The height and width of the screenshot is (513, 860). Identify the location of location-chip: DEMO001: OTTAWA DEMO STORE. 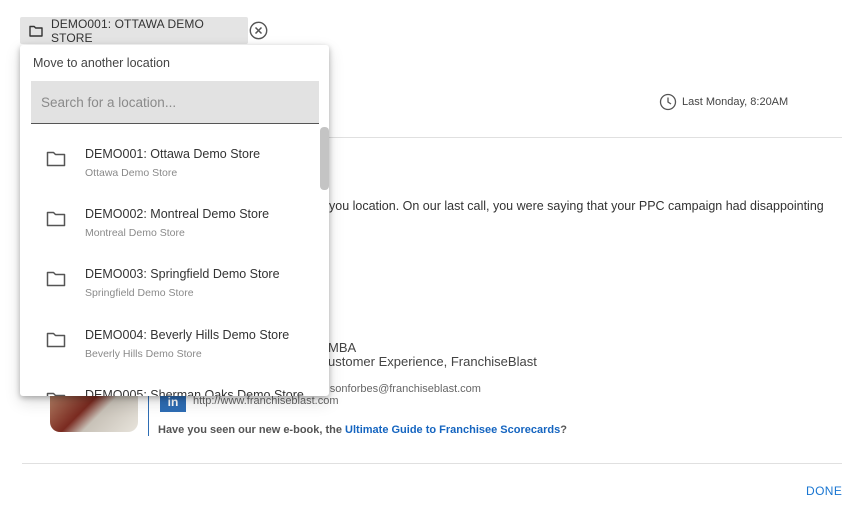
(134, 30).